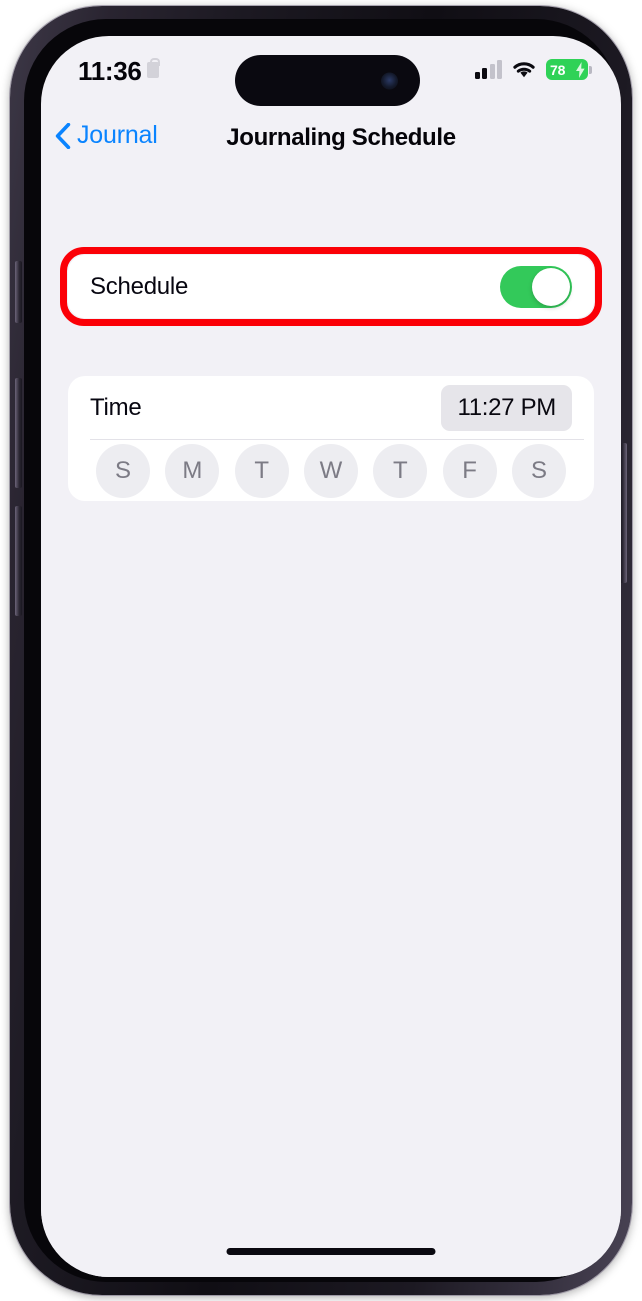 The width and height of the screenshot is (642, 1301). Describe the element at coordinates (116, 407) in the screenshot. I see `time-label: Time` at that location.